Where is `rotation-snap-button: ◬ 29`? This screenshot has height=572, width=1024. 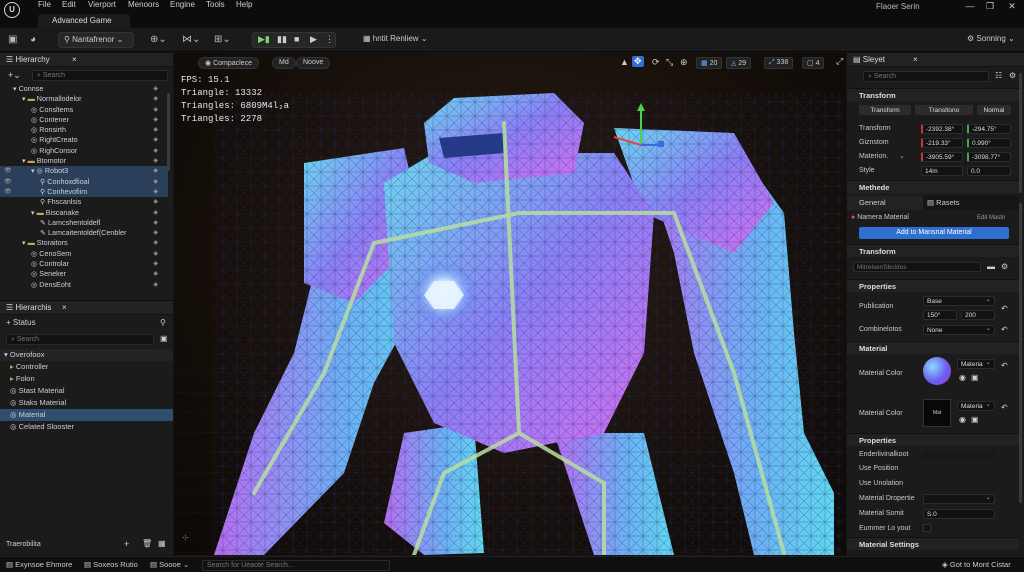 rotation-snap-button: ◬ 29 is located at coordinates (739, 63).